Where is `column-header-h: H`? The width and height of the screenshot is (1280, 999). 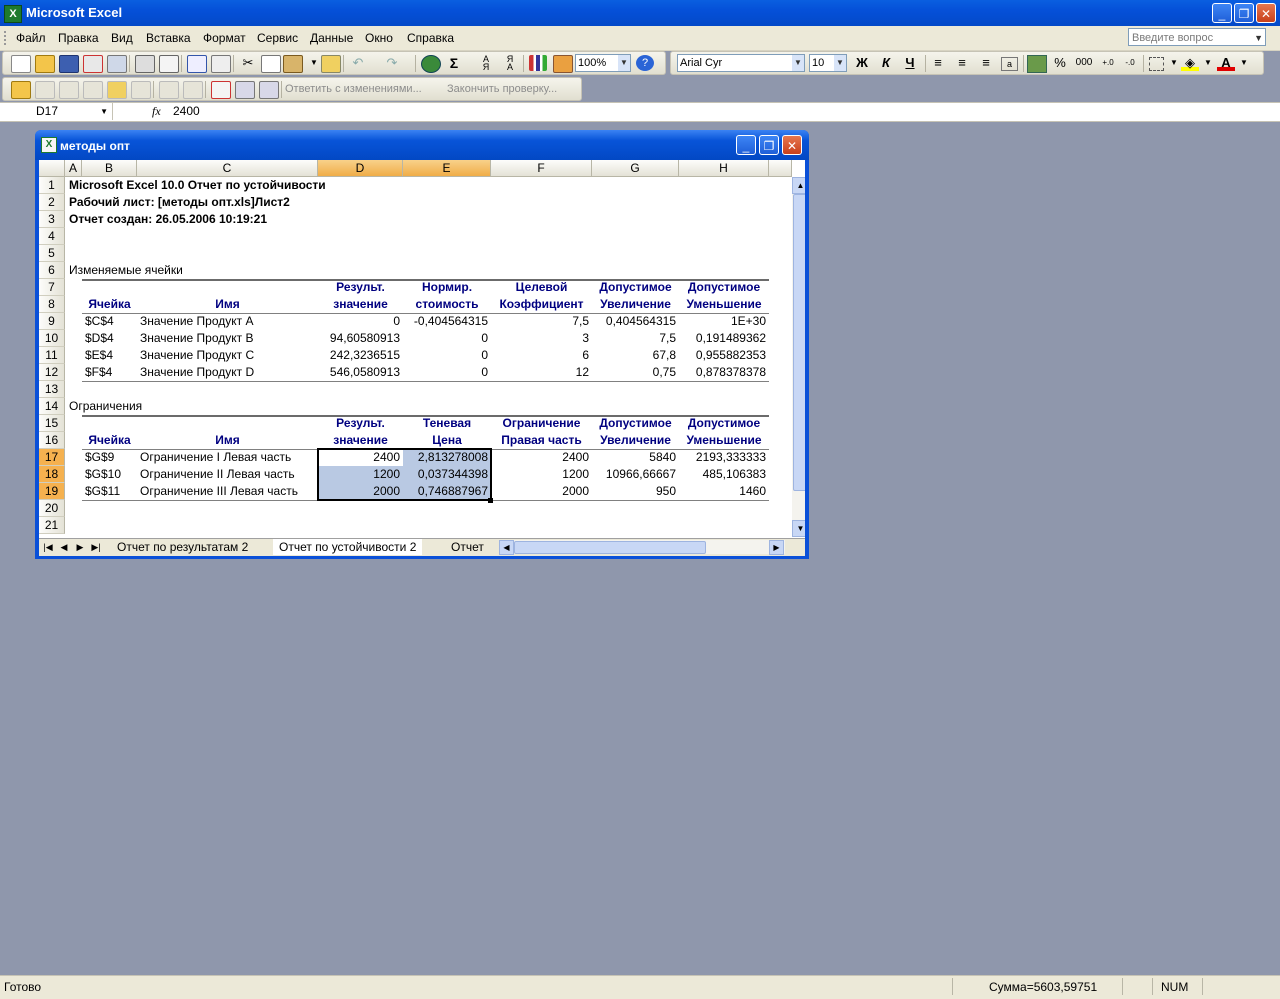 column-header-h: H is located at coordinates (724, 168).